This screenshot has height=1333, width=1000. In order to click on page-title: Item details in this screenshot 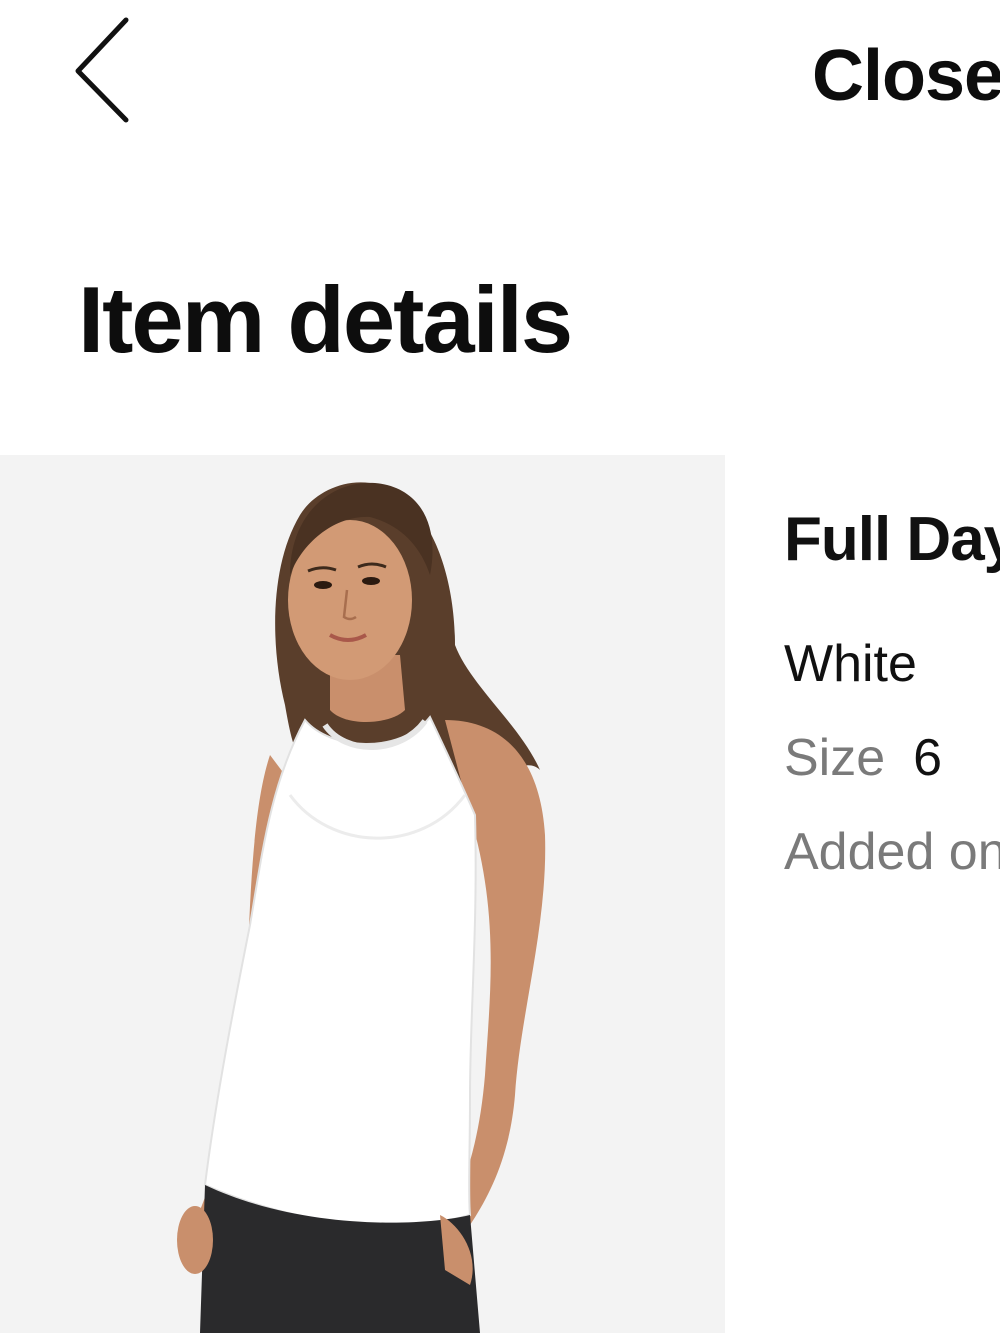, I will do `click(325, 319)`.